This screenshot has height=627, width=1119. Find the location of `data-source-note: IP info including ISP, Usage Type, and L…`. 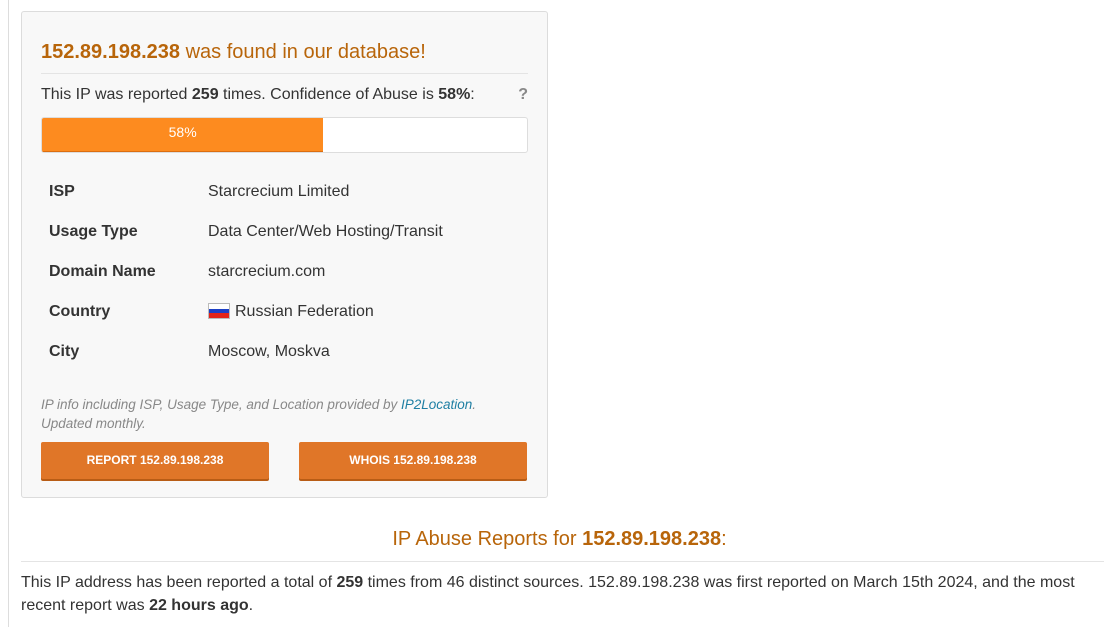

data-source-note: IP info including ISP, Usage Type, and L… is located at coordinates (259, 414).